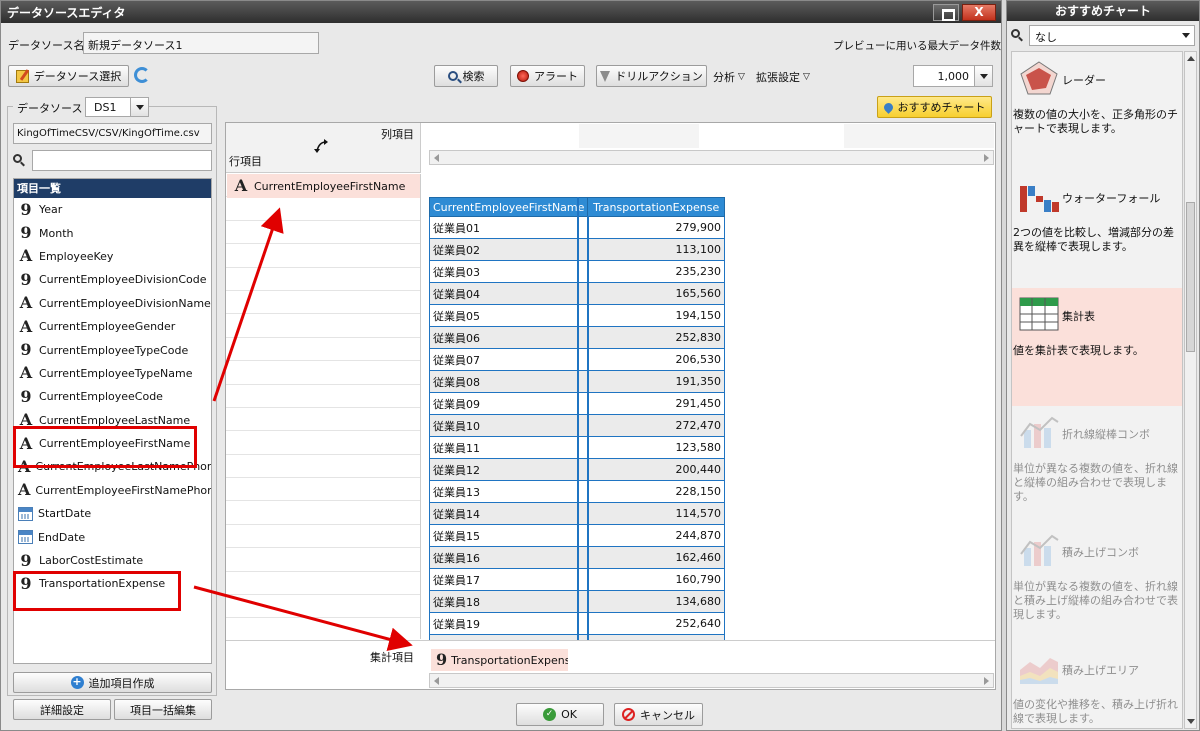  What do you see at coordinates (1078, 350) in the screenshot?
I see `chart-option-description: 値を集計表で表現します。` at bounding box center [1078, 350].